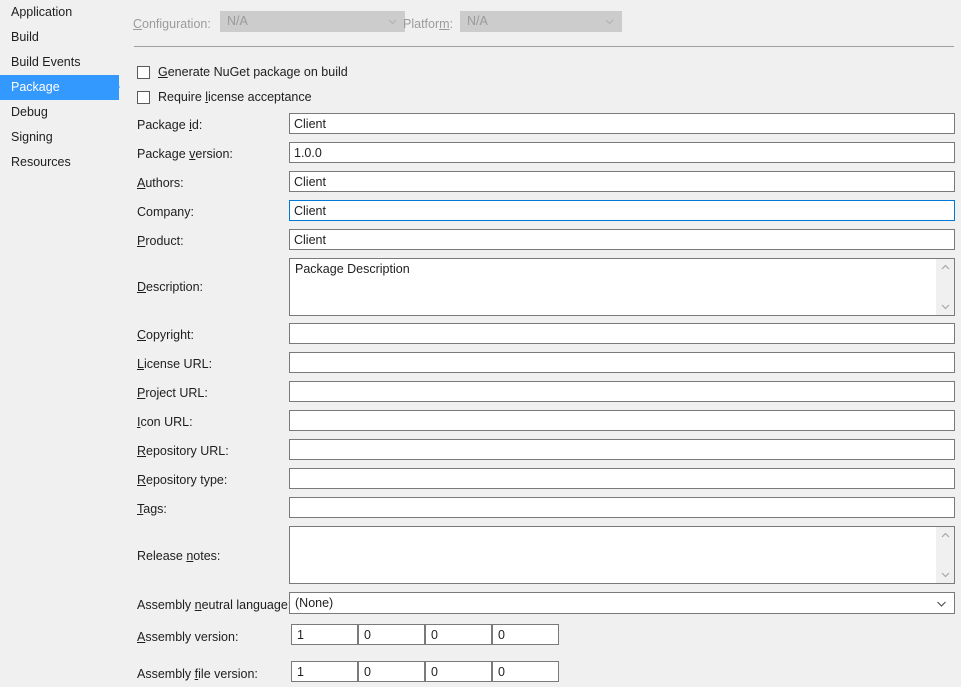 The width and height of the screenshot is (961, 687). I want to click on sidebar-item-label: Package, so click(35, 87).